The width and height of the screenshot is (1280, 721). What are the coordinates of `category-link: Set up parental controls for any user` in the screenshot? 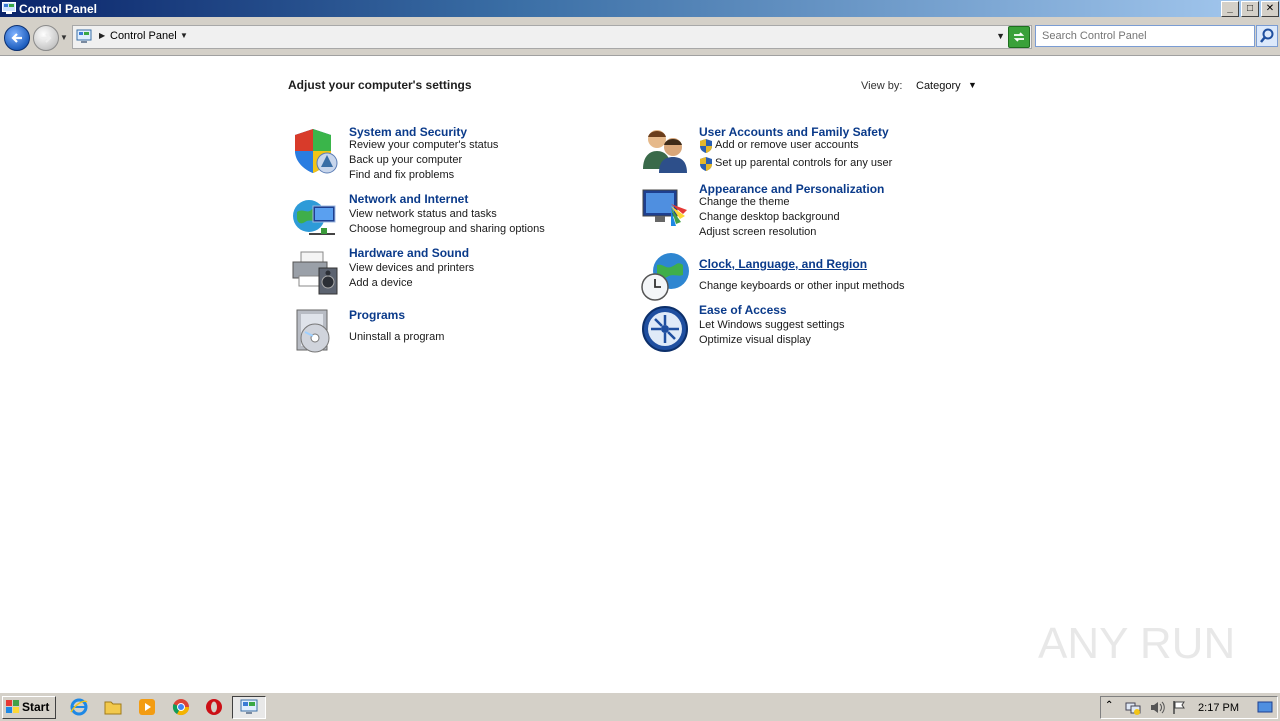 It's located at (803, 163).